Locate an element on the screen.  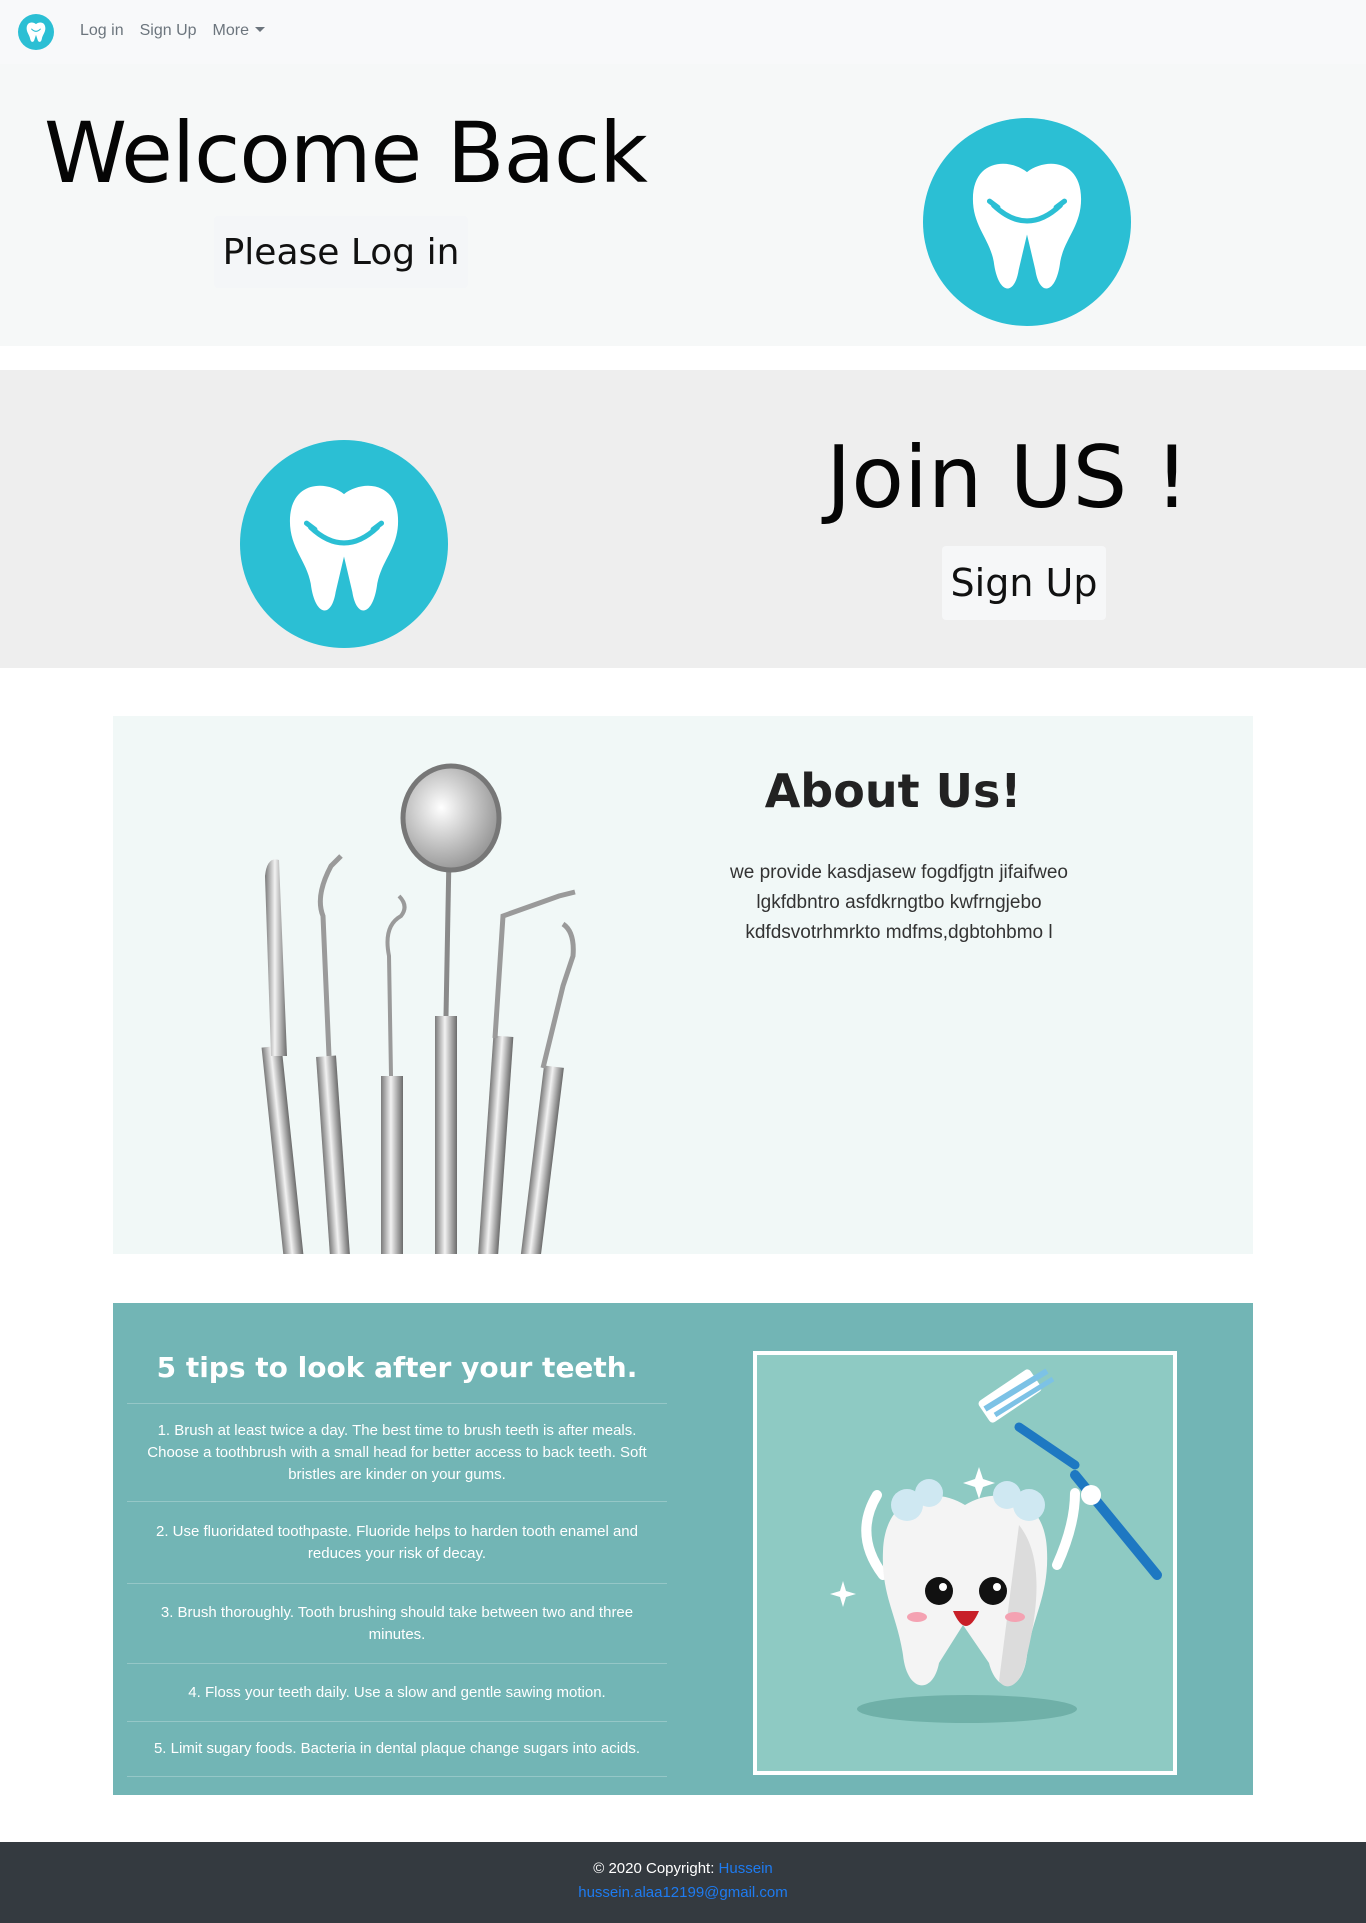
copyright-text: © 2020 Copyright: is located at coordinates (656, 1868).